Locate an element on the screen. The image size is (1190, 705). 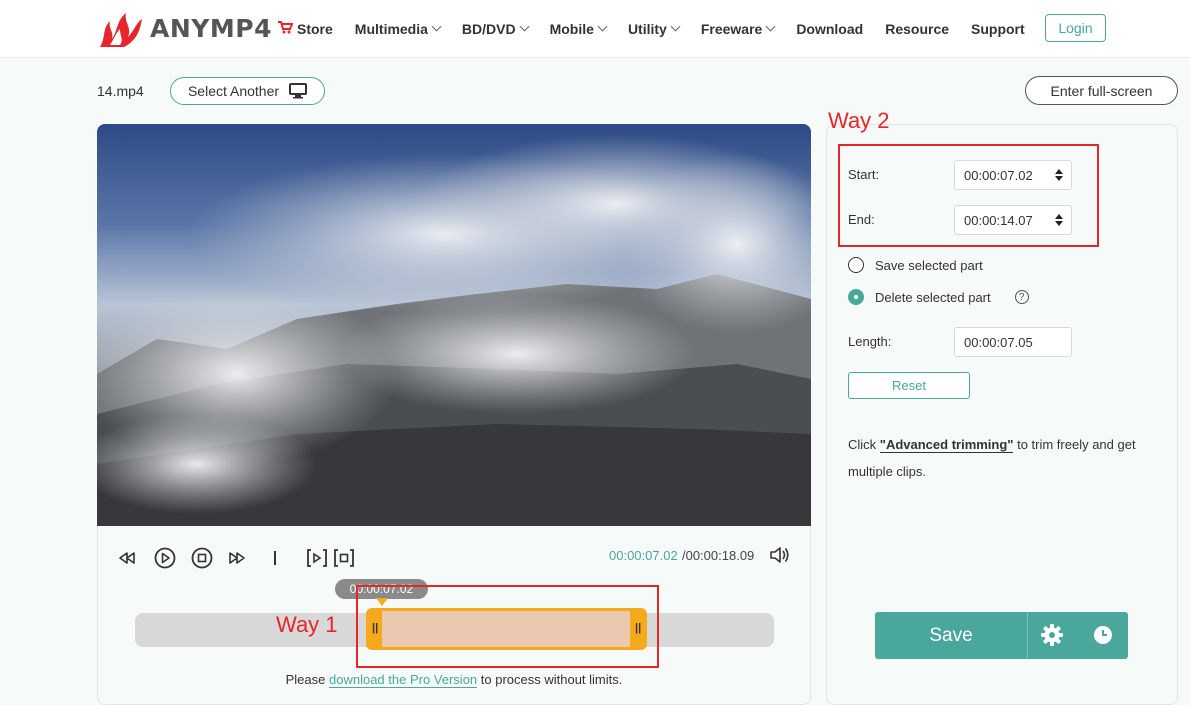
save-part-label: Save selected part is located at coordinates (929, 265).